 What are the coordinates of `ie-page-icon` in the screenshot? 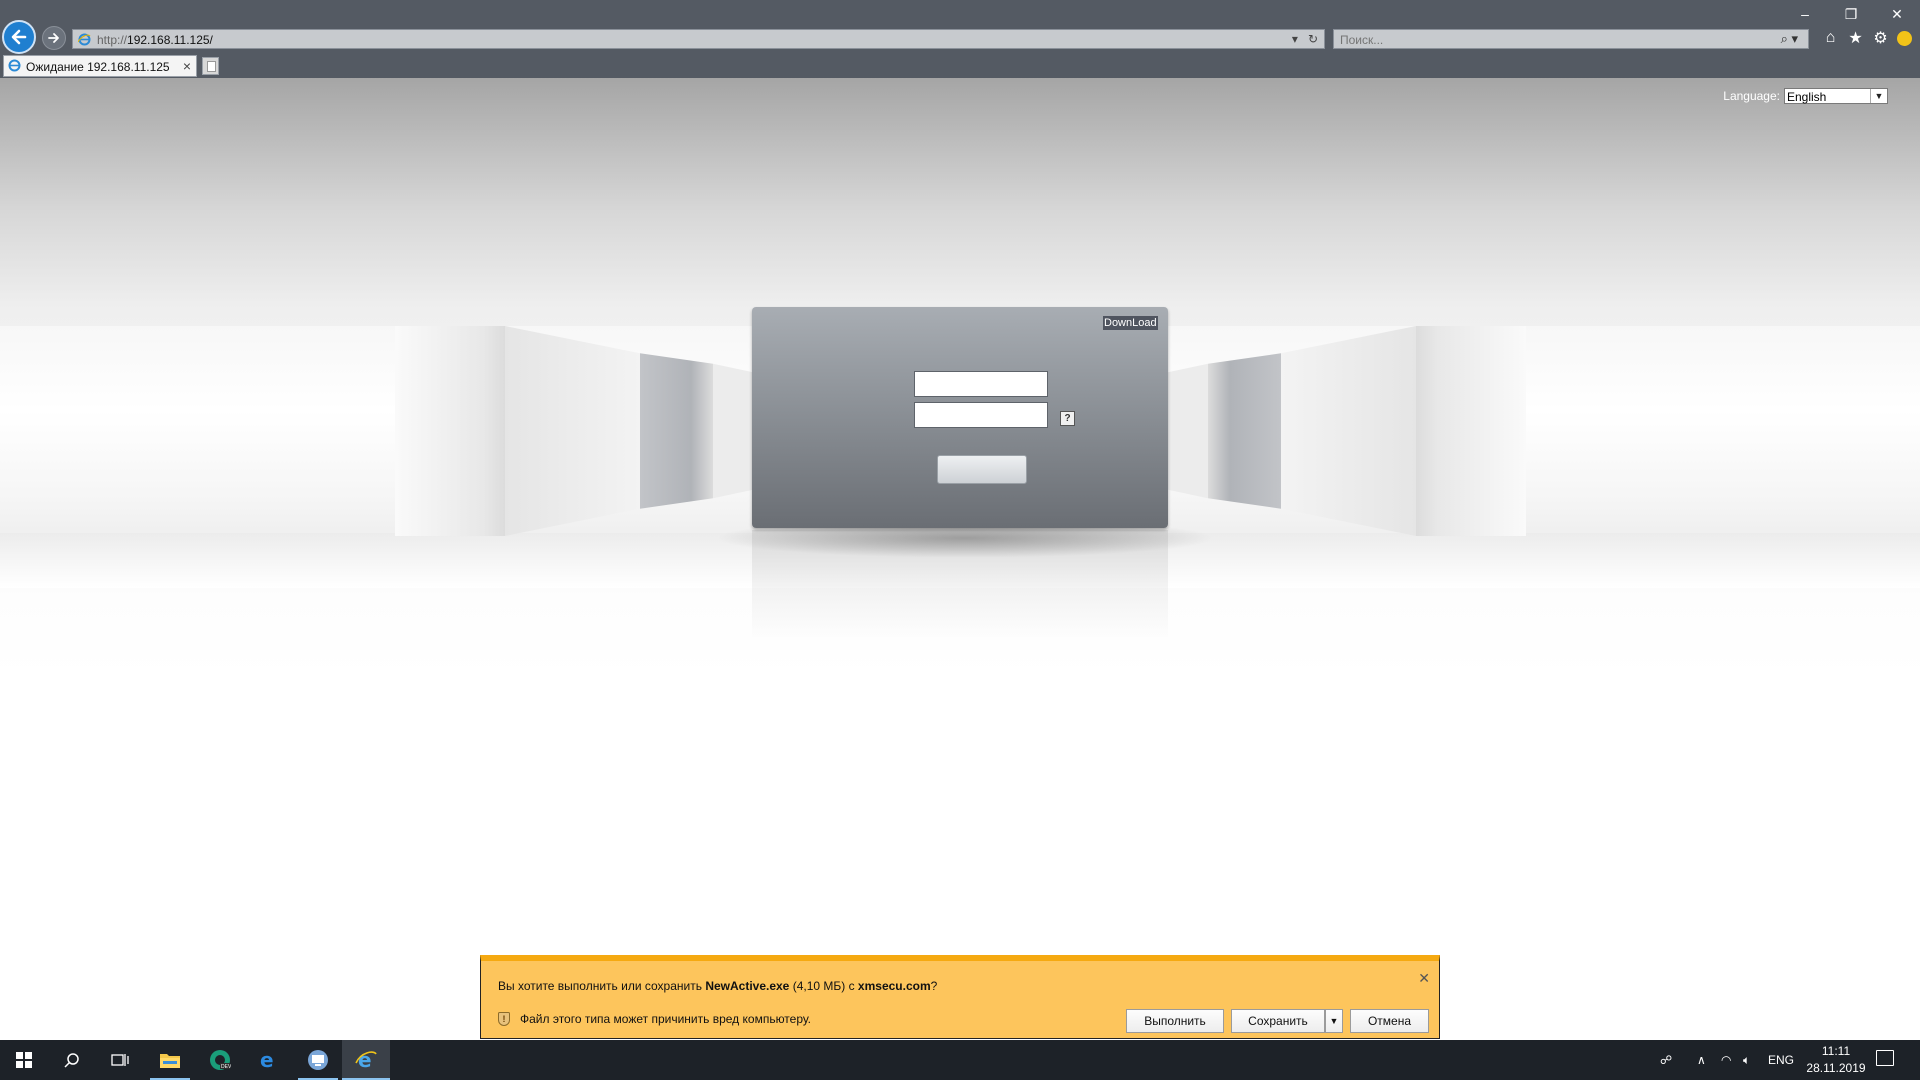 It's located at (84, 39).